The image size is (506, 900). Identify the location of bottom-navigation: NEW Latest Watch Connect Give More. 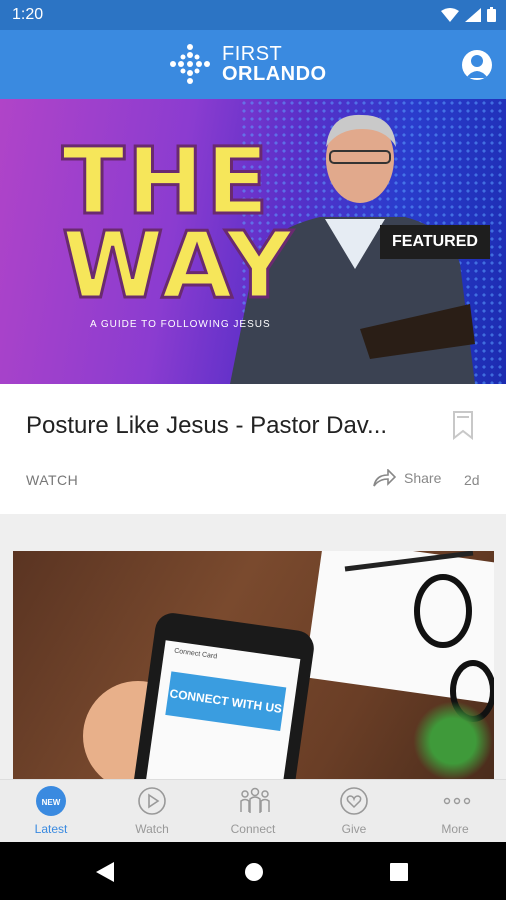
(253, 811).